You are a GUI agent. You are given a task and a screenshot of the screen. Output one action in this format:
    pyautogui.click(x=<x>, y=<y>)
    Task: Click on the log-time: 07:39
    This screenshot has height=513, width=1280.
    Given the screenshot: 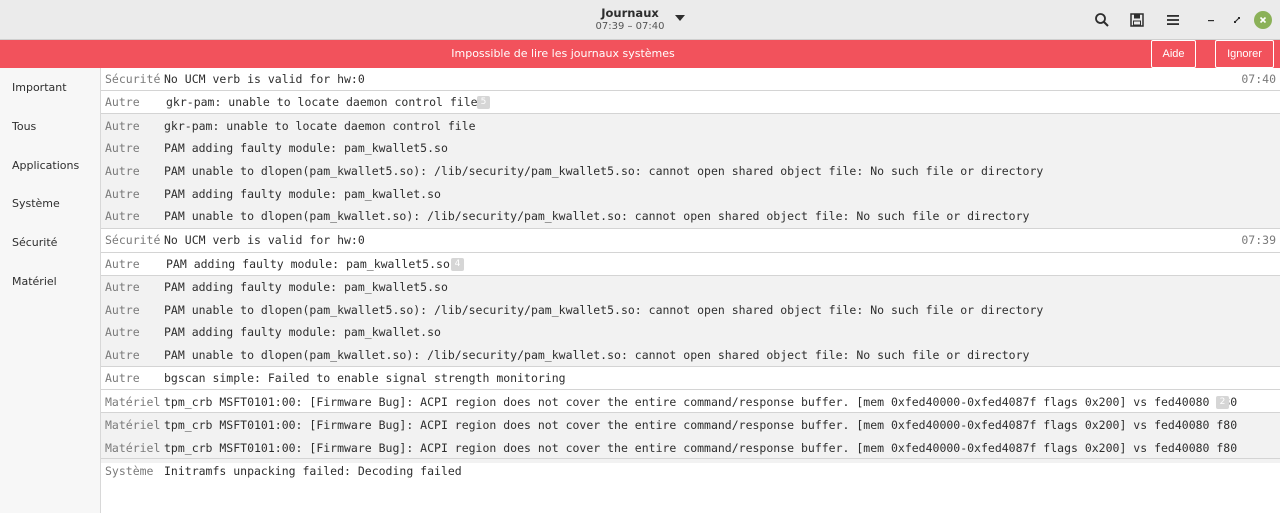 What is the action you would take?
    pyautogui.click(x=1258, y=240)
    